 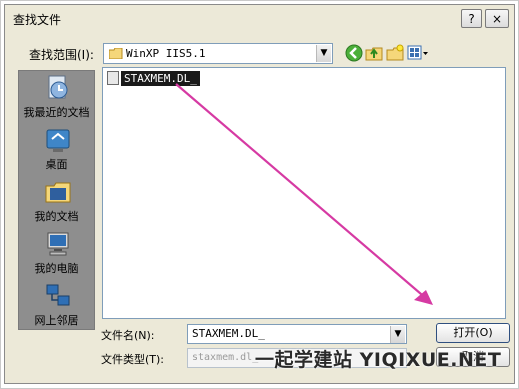 What do you see at coordinates (218, 53) in the screenshot?
I see `look-in-combo: WinXP IIS5.1 ▼` at bounding box center [218, 53].